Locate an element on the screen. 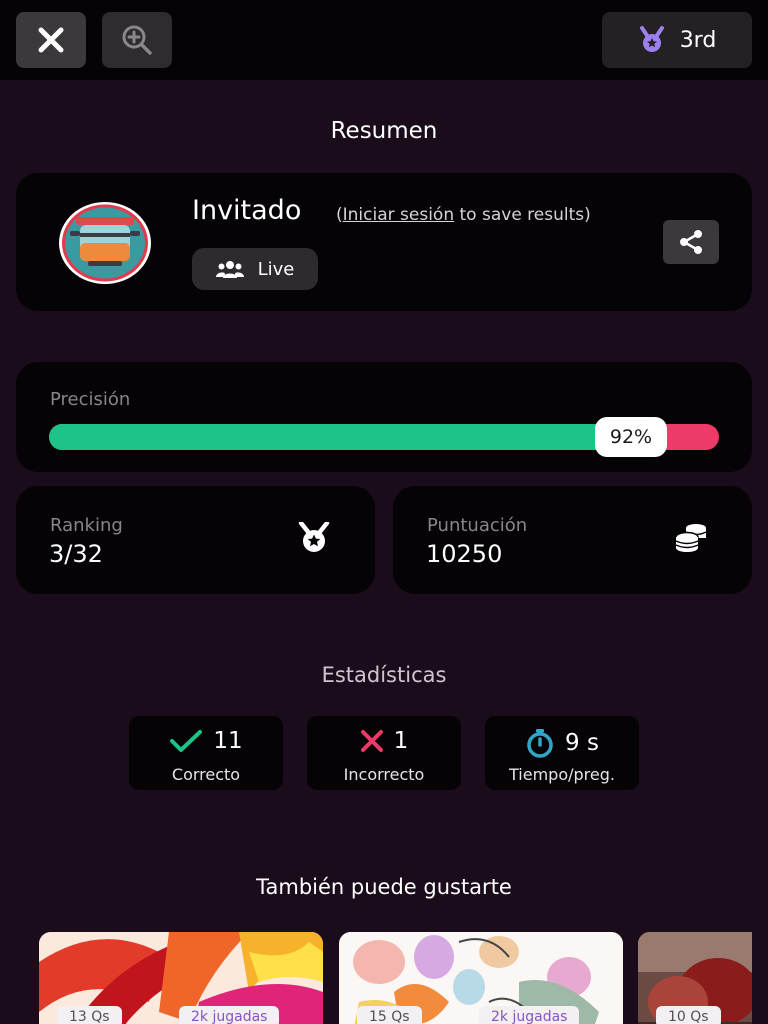 The image size is (768, 1024). stat-time-top: 9 s is located at coordinates (562, 743).